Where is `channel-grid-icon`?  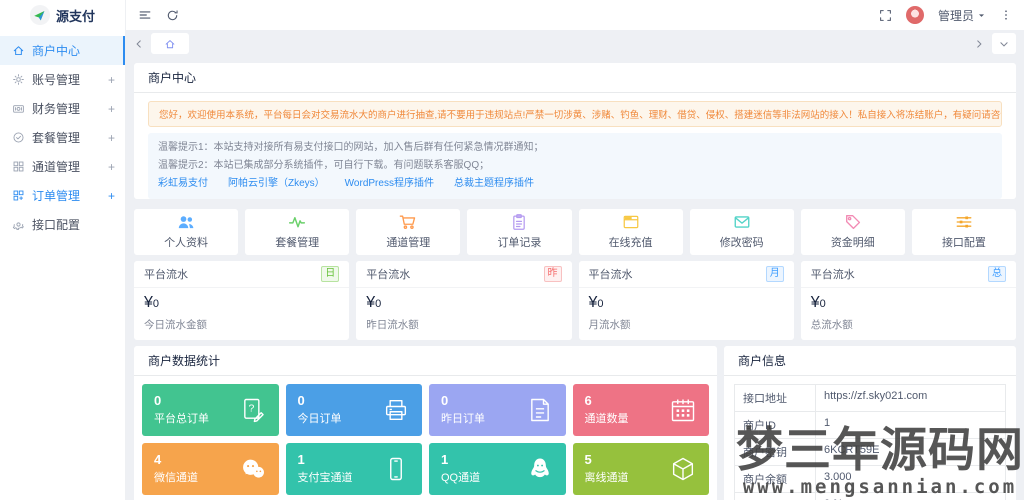
channel-grid-icon is located at coordinates (18, 166).